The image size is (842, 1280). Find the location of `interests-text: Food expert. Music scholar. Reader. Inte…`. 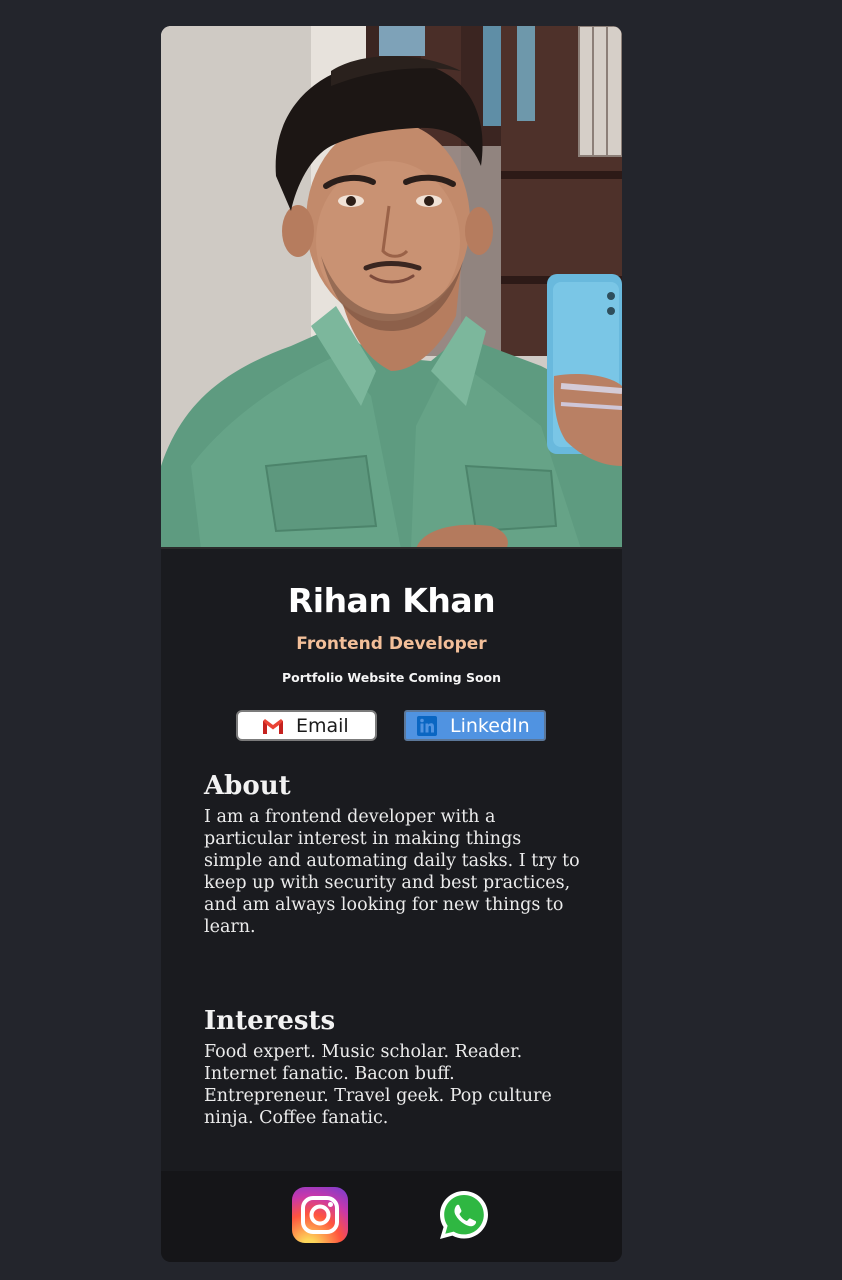

interests-text: Food expert. Music scholar. Reader. Inte… is located at coordinates (378, 1085).